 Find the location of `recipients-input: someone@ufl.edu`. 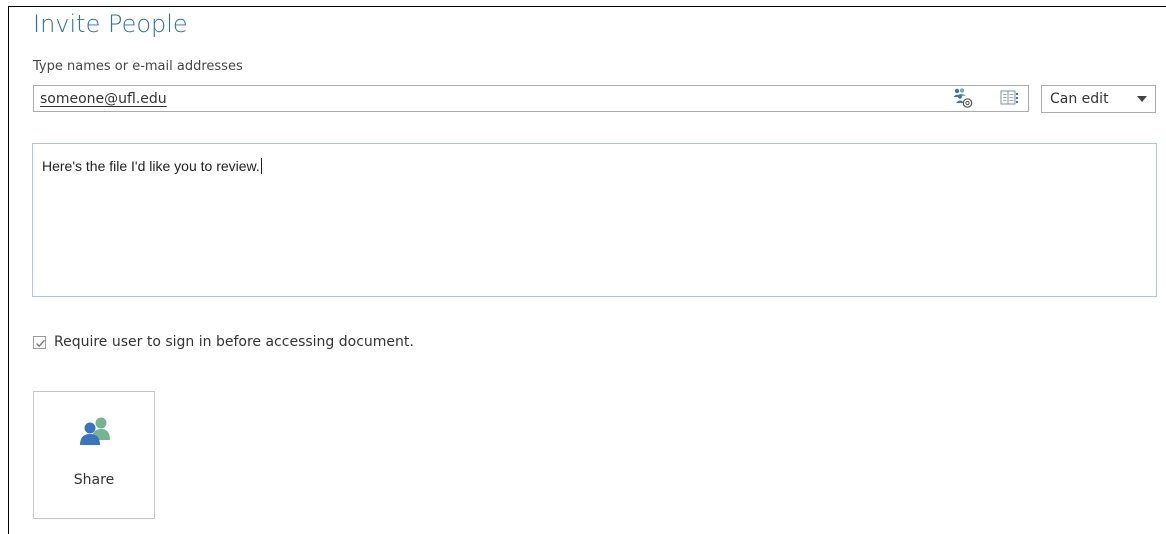

recipients-input: someone@ufl.edu is located at coordinates (531, 98).